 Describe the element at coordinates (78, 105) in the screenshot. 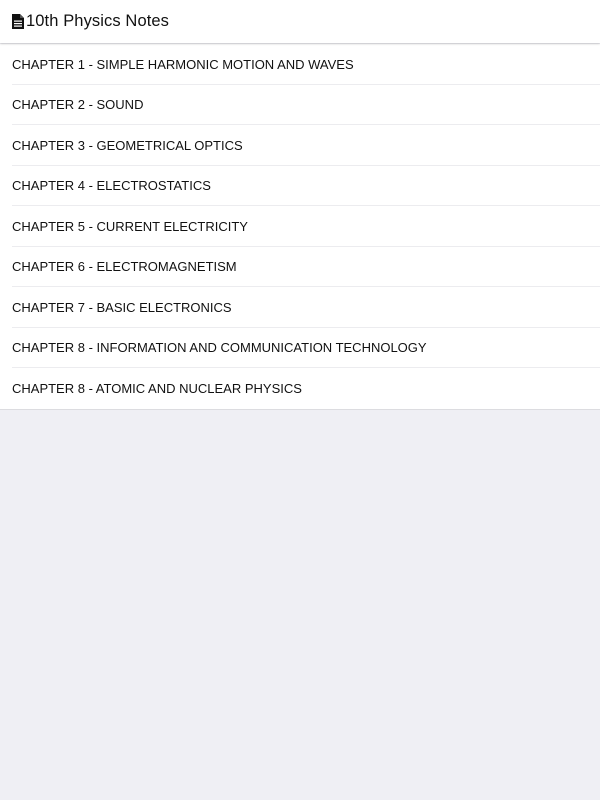

I see `list-item-label: CHAPTER 2 - SOUND` at that location.